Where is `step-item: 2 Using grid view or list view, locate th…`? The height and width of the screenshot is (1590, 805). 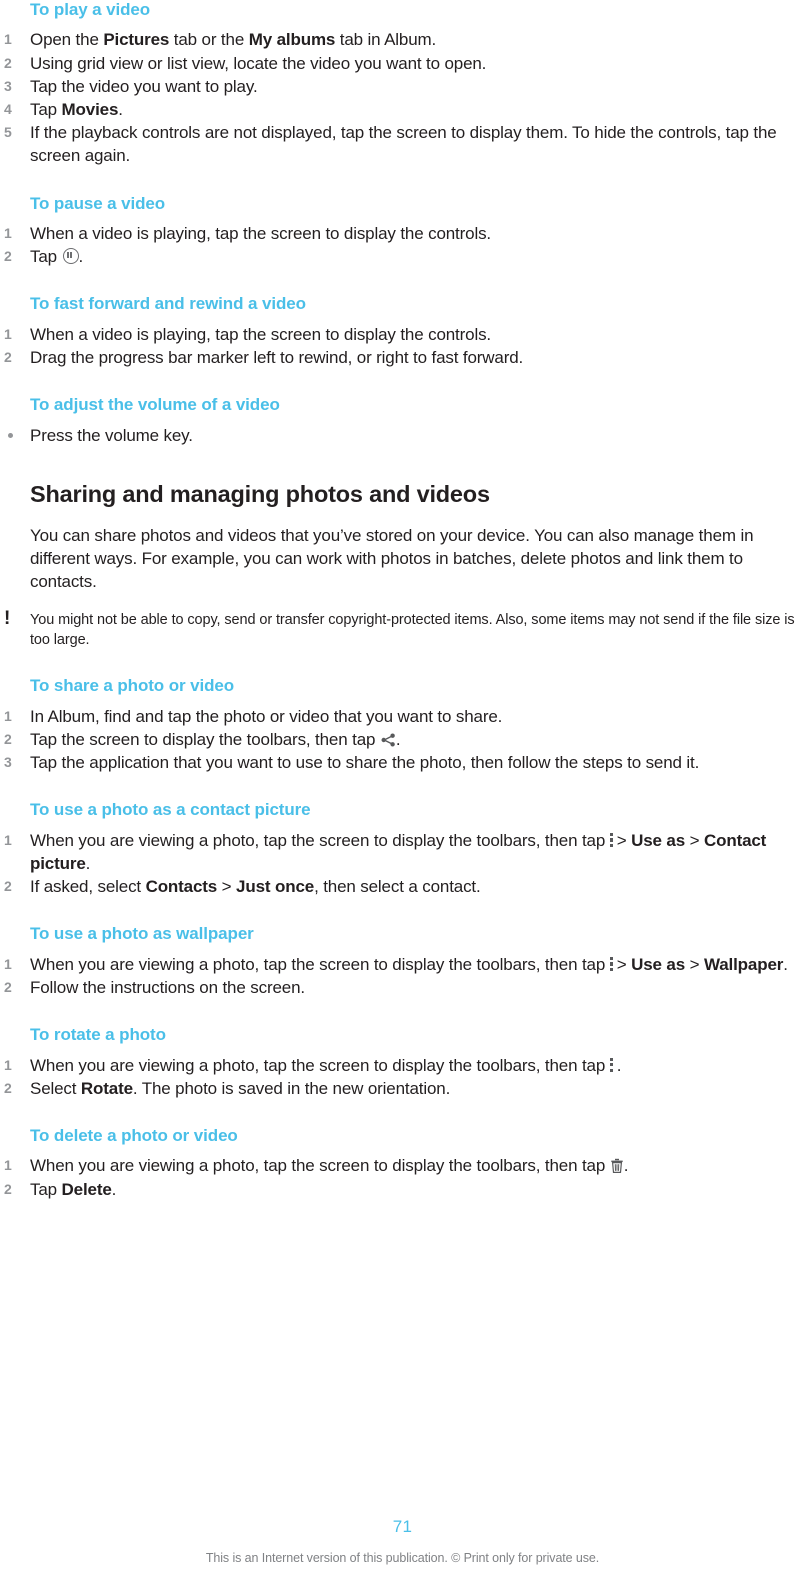
step-item: 2 Using grid view or list view, locate th… is located at coordinates (402, 63).